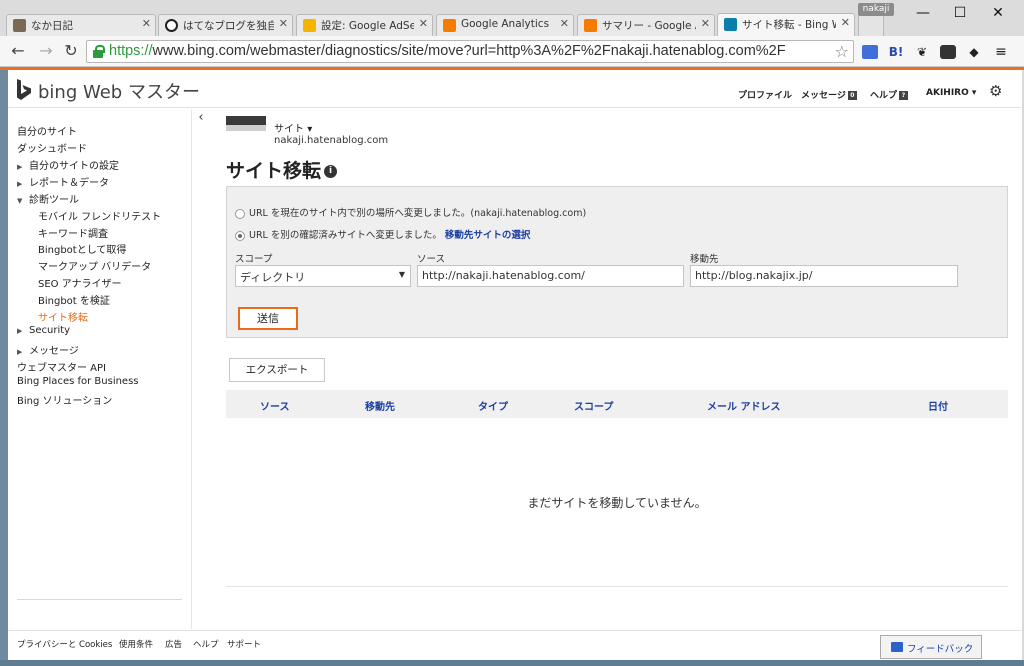 This screenshot has width=1024, height=666. Describe the element at coordinates (876, 9) in the screenshot. I see `profile-badge: nakaji` at that location.